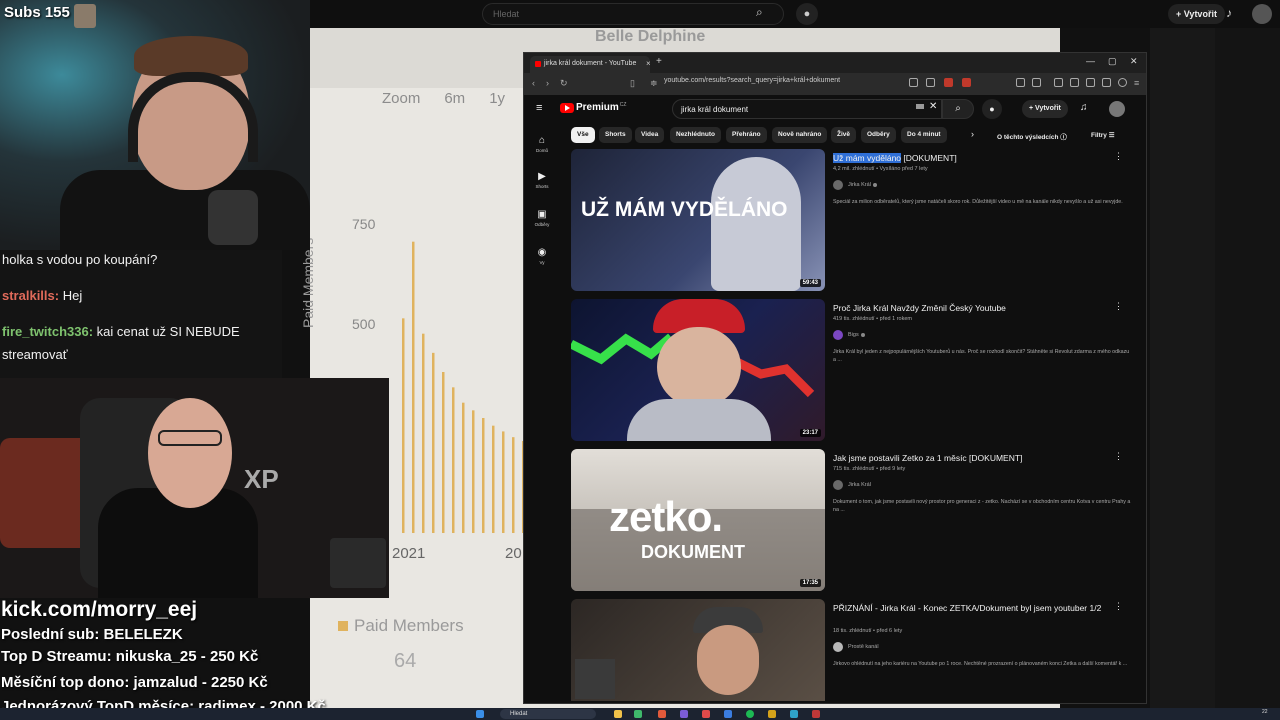  I want to click on channel-info: Prostě kanál, so click(856, 647).